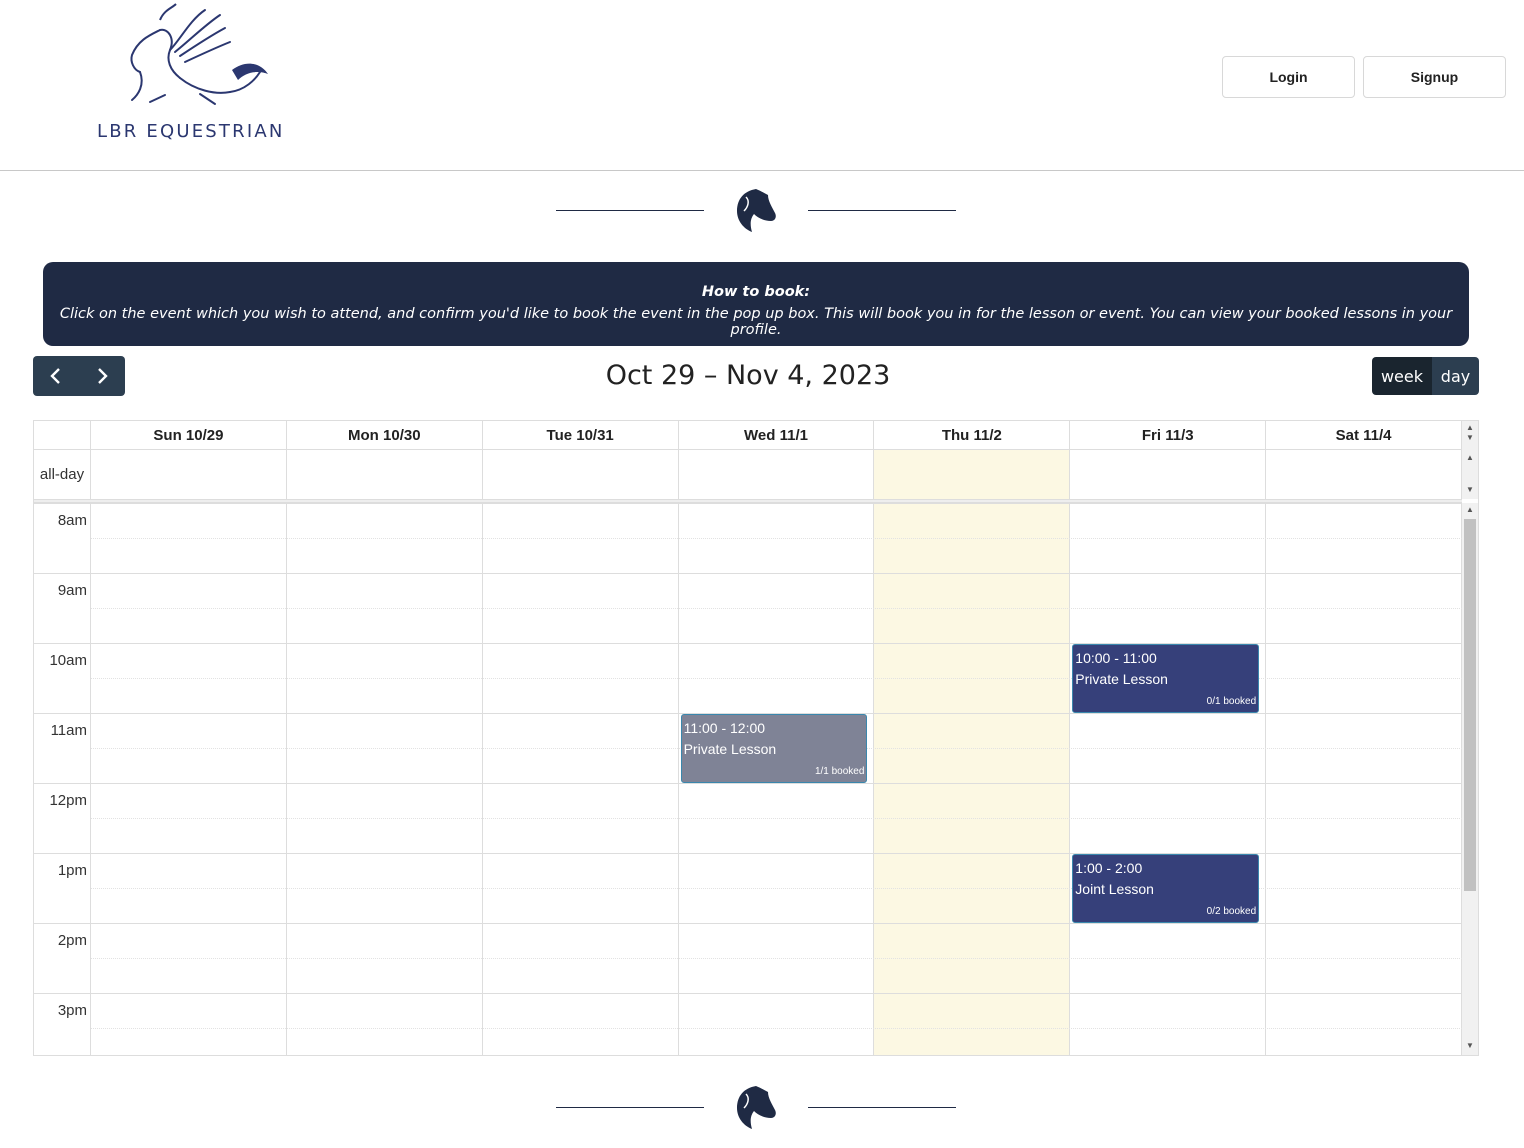  What do you see at coordinates (72, 520) in the screenshot?
I see `time-label: 8am` at bounding box center [72, 520].